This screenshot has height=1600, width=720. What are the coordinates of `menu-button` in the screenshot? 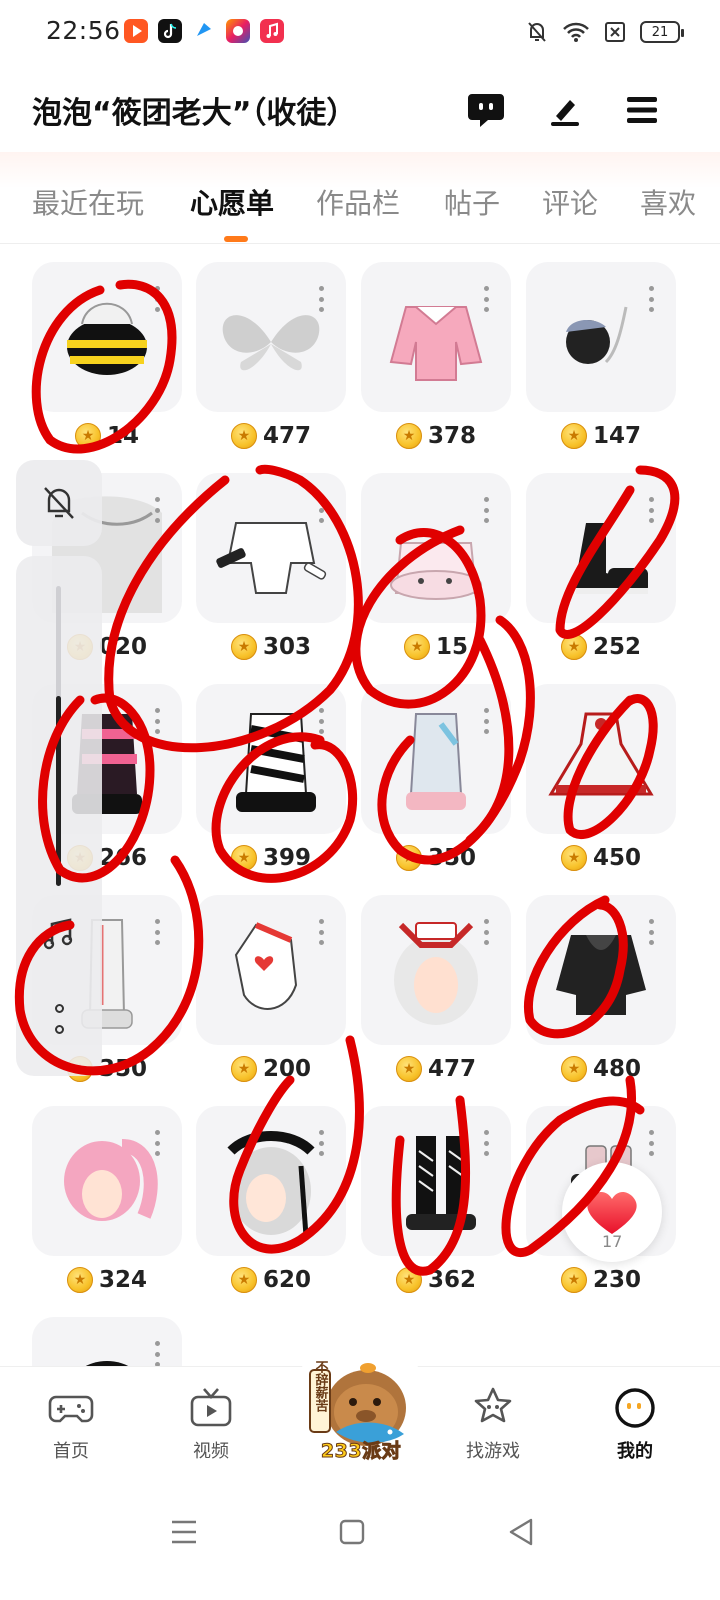 It's located at (642, 110).